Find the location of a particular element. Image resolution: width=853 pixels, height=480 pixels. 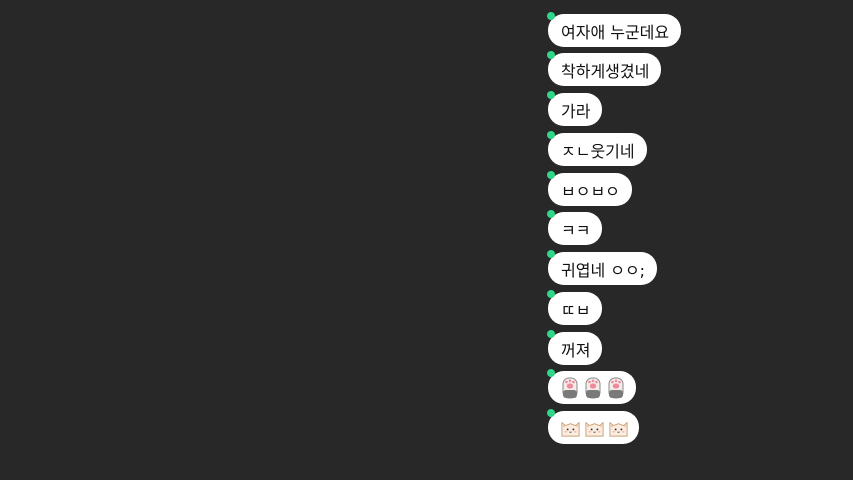

message-bubble: 여자애 누군데요 is located at coordinates (614, 29).